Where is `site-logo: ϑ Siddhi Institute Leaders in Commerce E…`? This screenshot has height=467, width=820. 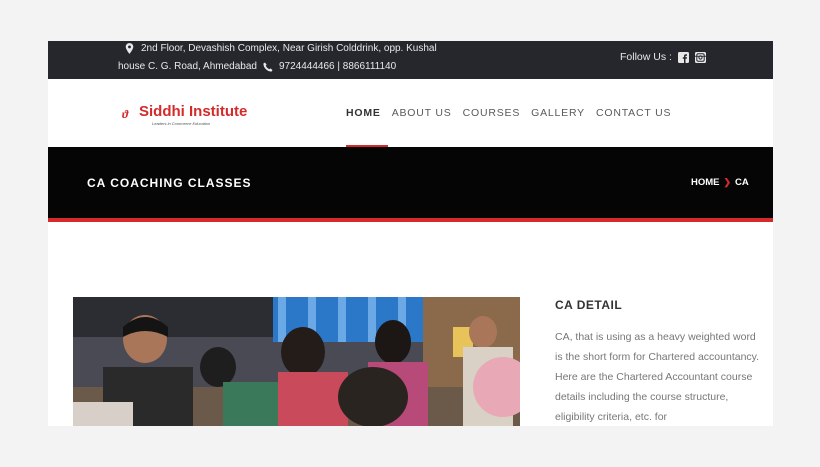 site-logo: ϑ Siddhi Institute Leaders in Commerce E… is located at coordinates (192, 116).